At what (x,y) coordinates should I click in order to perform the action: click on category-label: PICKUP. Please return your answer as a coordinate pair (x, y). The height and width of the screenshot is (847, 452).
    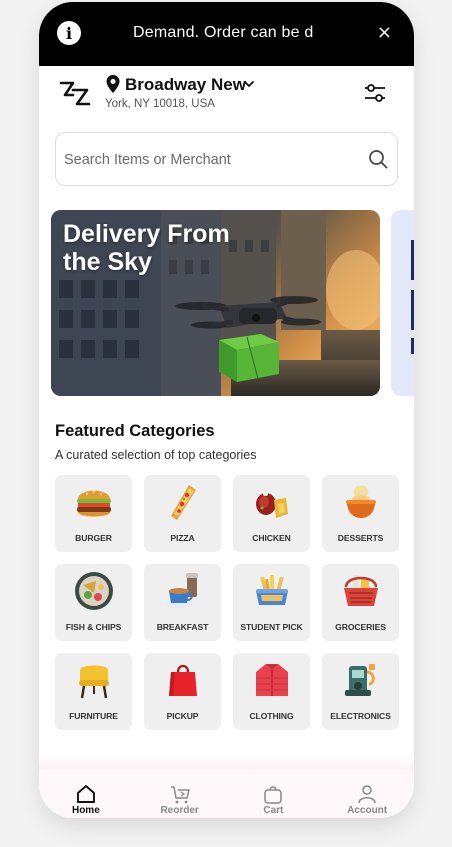
    Looking at the image, I should click on (182, 716).